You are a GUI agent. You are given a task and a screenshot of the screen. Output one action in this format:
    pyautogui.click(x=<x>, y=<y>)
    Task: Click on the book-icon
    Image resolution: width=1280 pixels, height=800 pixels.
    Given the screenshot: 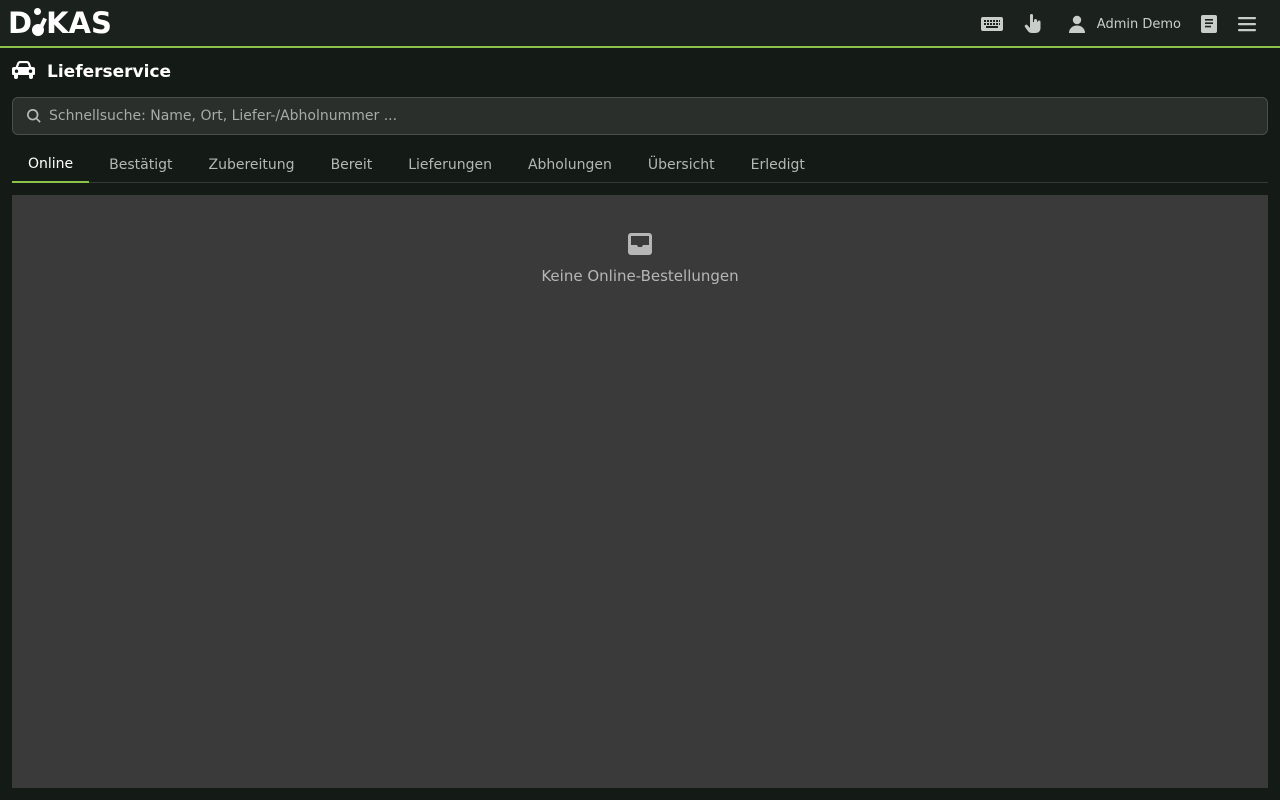 What is the action you would take?
    pyautogui.click(x=1209, y=24)
    